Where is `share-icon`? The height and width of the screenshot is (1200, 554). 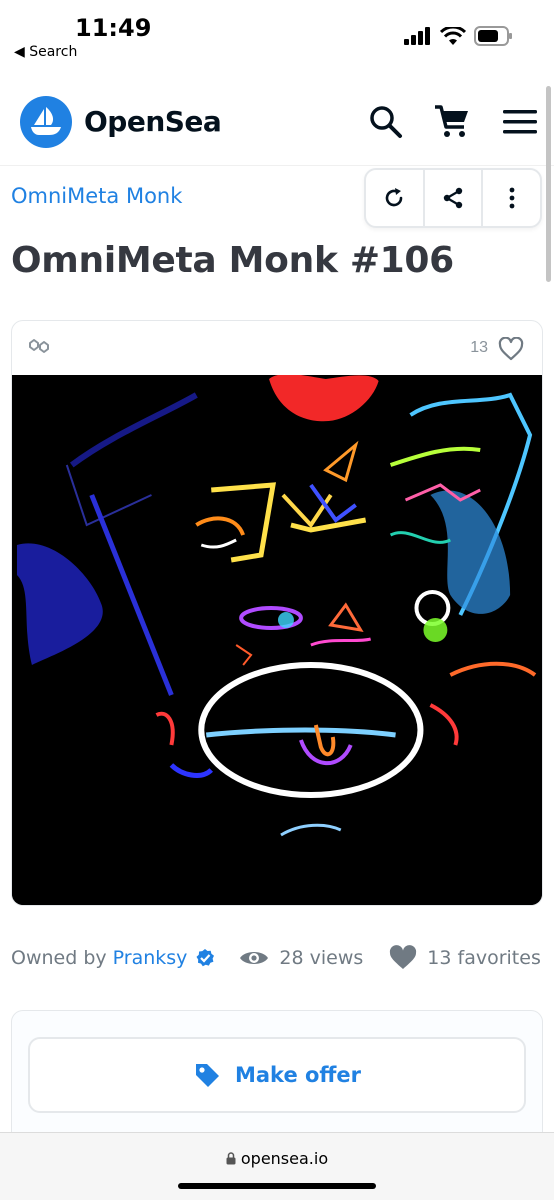
share-icon is located at coordinates (453, 198).